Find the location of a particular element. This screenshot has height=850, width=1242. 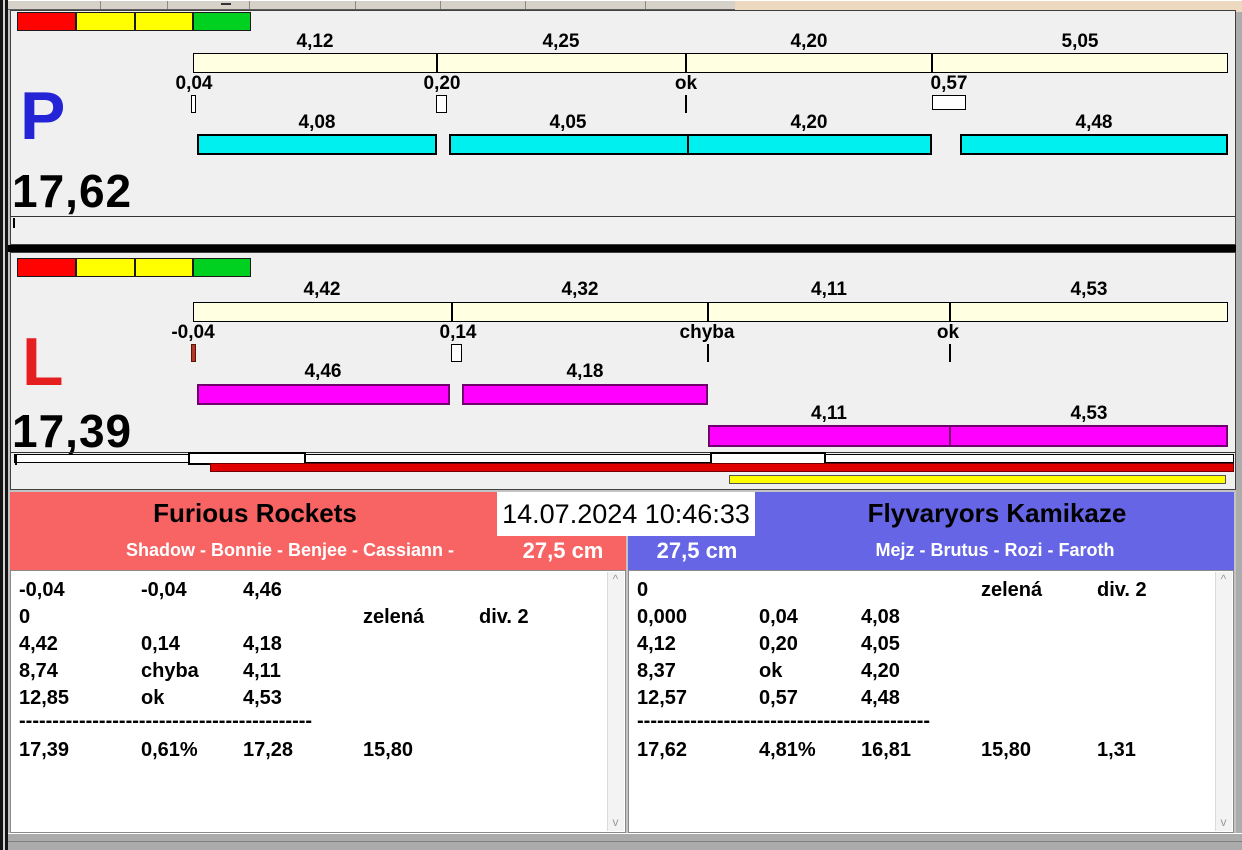

table-cell: 0,20 is located at coordinates (778, 644).